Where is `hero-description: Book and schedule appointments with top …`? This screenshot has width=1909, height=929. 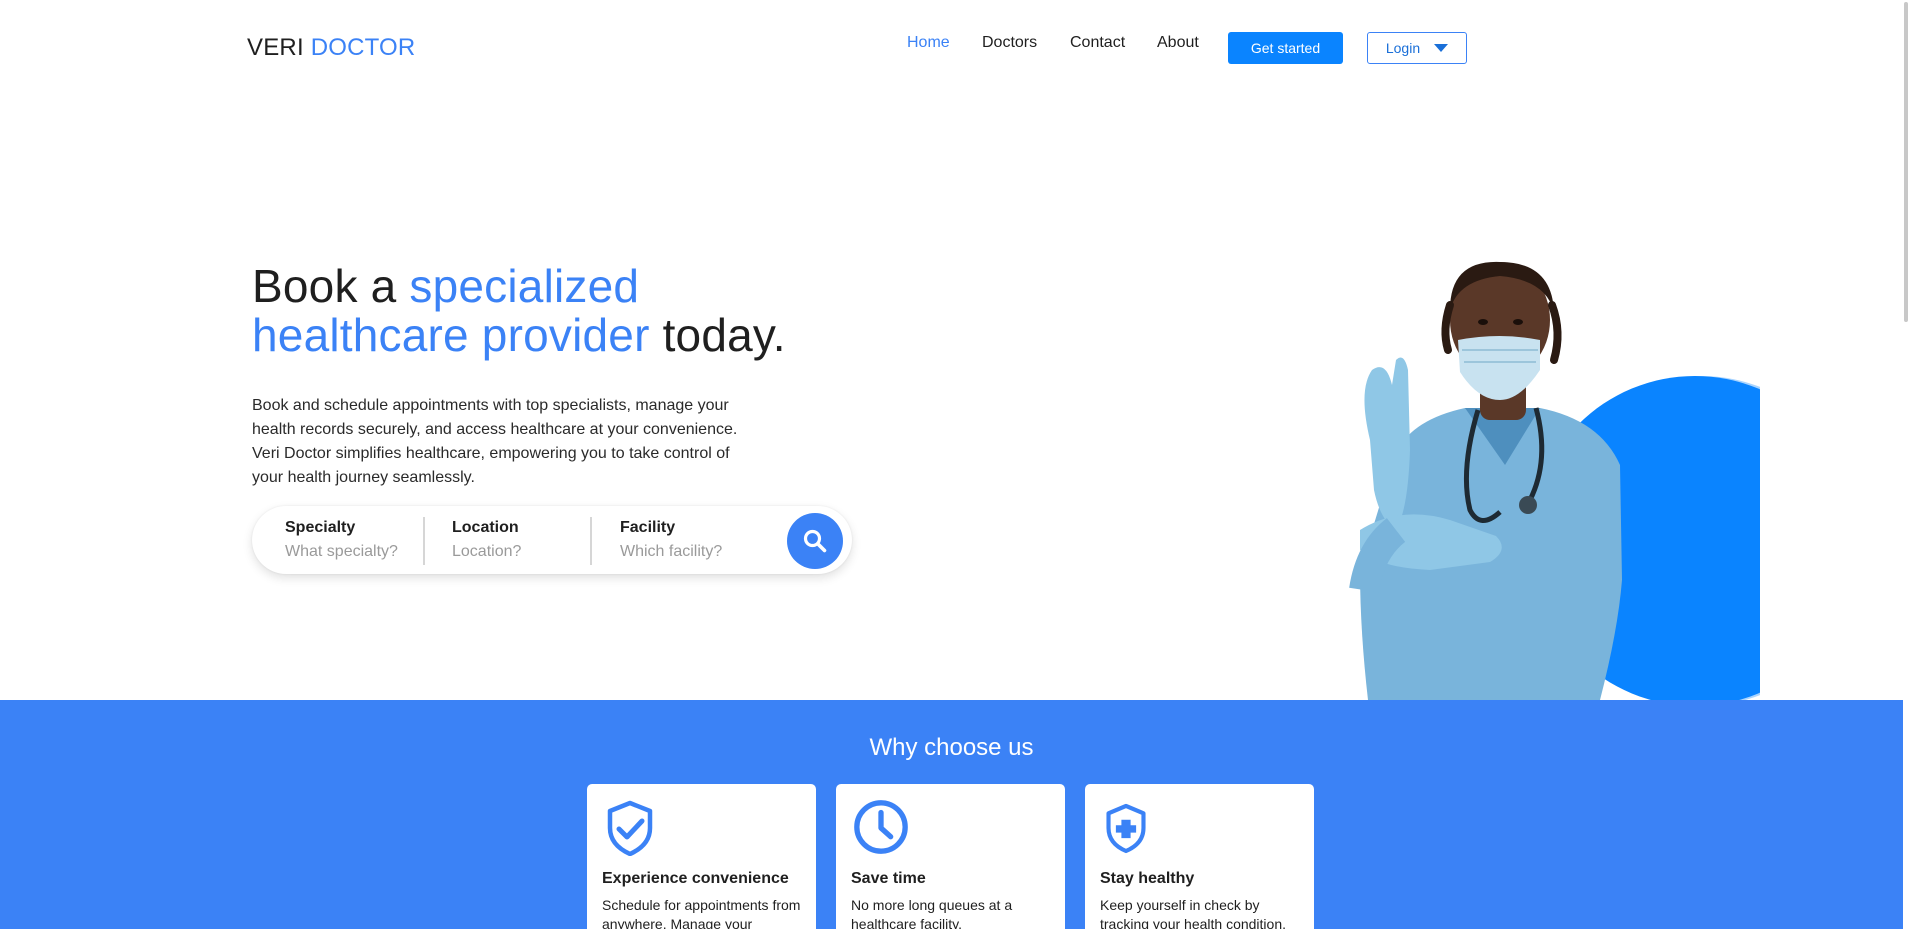
hero-description: Book and schedule appointments with top … is located at coordinates (495, 441).